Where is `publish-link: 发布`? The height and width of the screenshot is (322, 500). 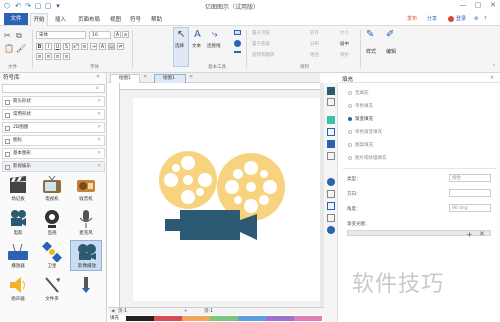 publish-link: 发布 is located at coordinates (412, 19).